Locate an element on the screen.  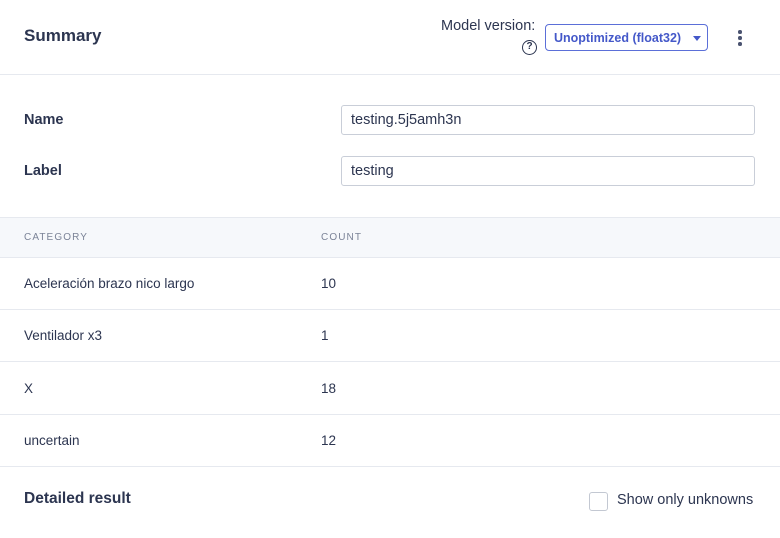
count-cell: 1 is located at coordinates (325, 335).